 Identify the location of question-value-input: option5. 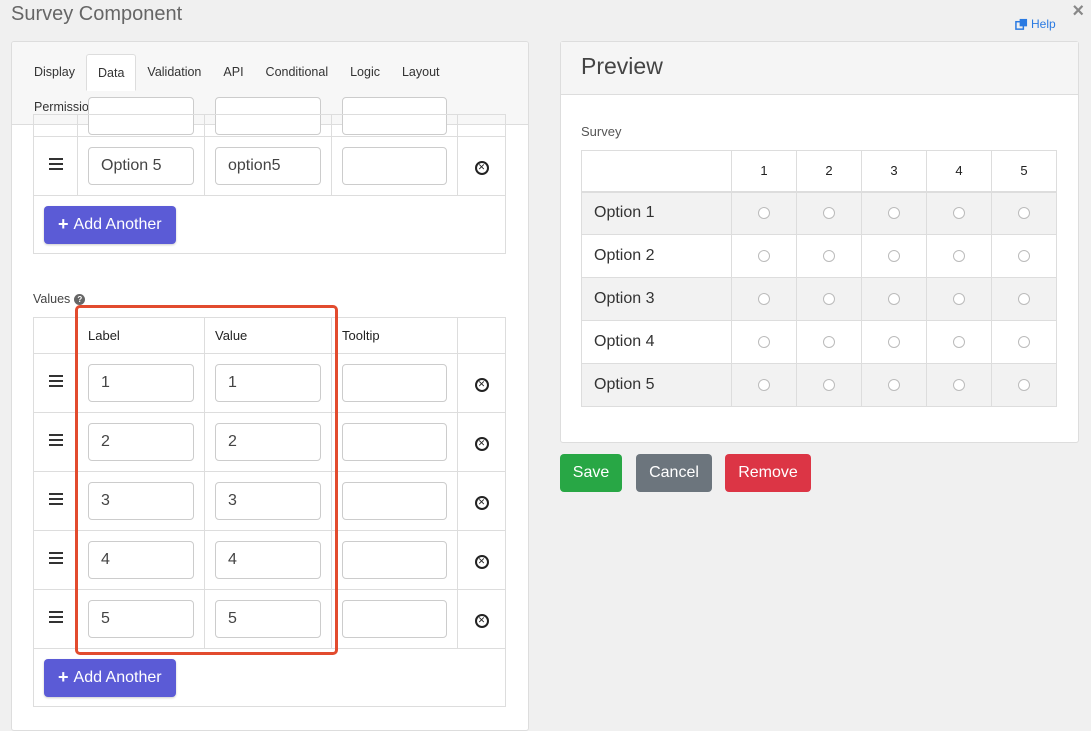
(268, 166).